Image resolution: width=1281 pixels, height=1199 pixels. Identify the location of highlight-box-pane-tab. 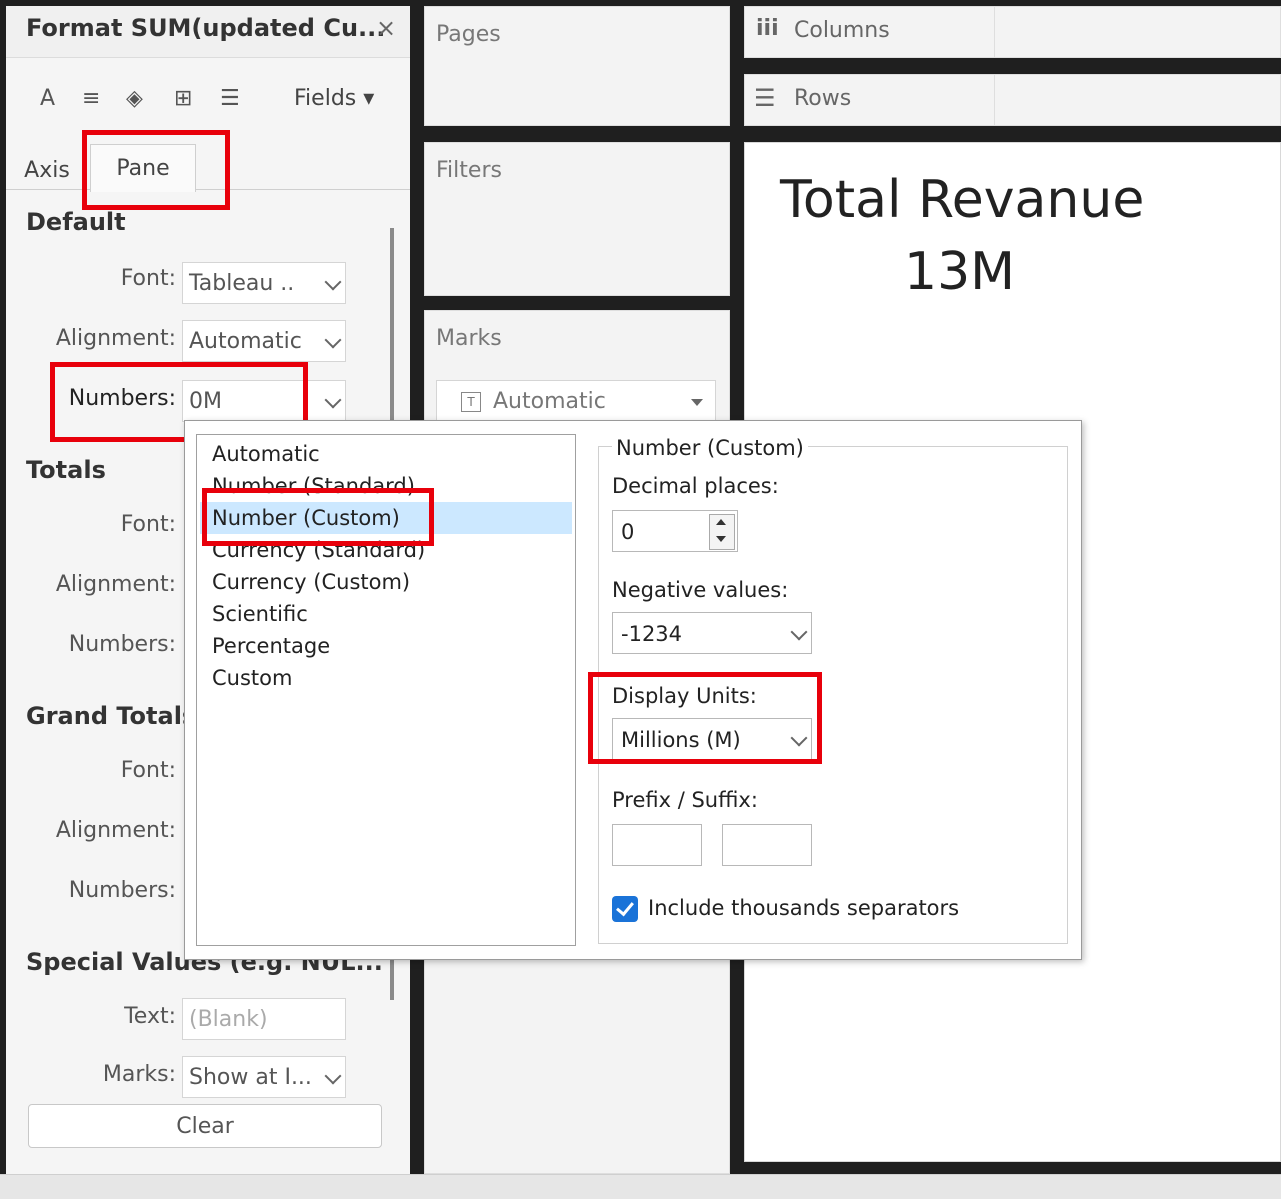
(156, 170).